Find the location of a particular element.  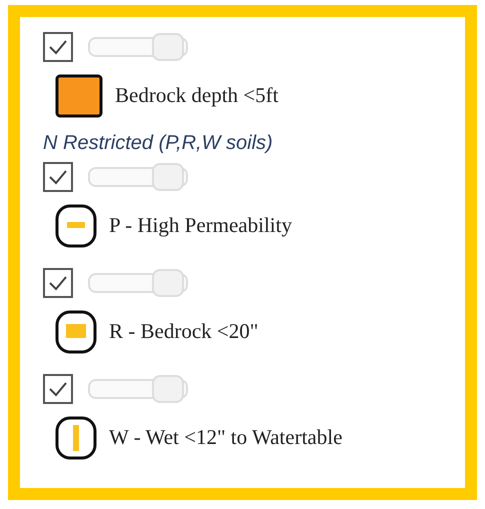

group-heading: N Restricted (P,R,W soils) is located at coordinates (158, 143).